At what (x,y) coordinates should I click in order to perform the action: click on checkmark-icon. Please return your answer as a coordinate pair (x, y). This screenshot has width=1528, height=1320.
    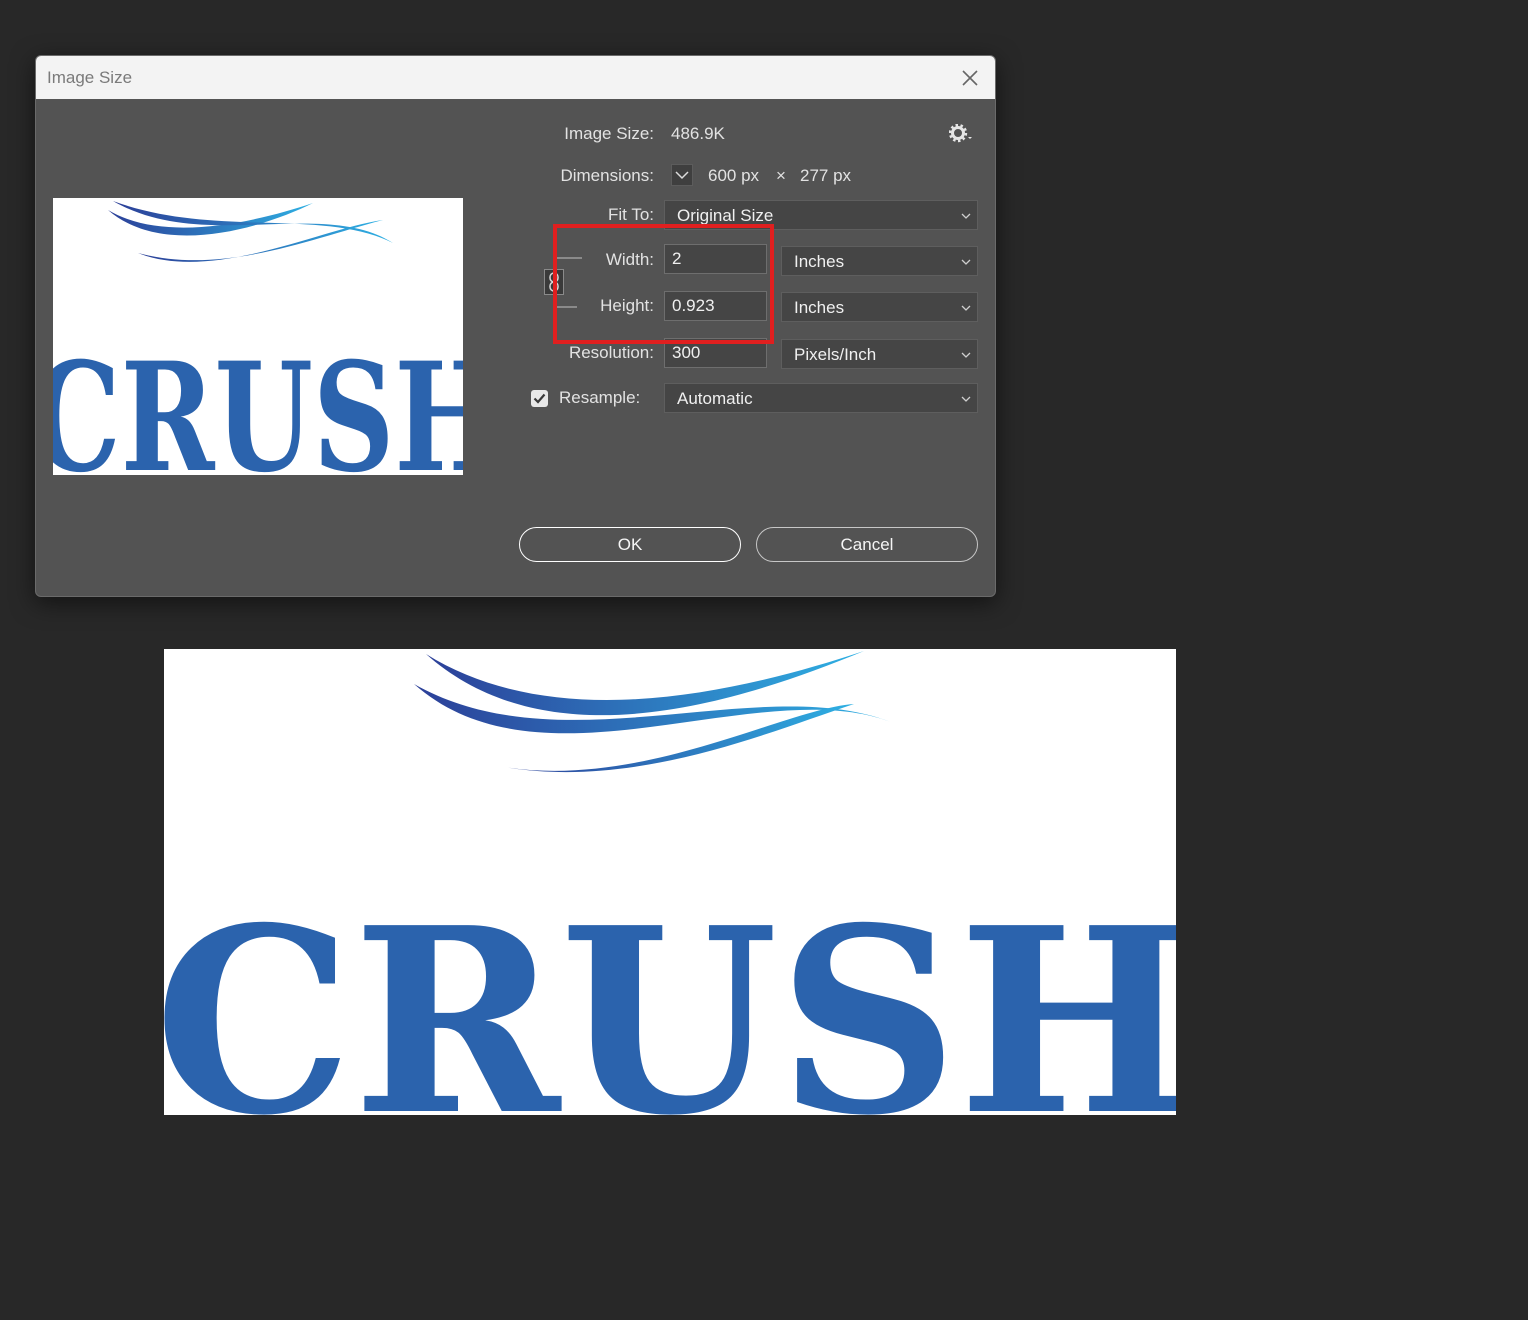
    Looking at the image, I should click on (539, 398).